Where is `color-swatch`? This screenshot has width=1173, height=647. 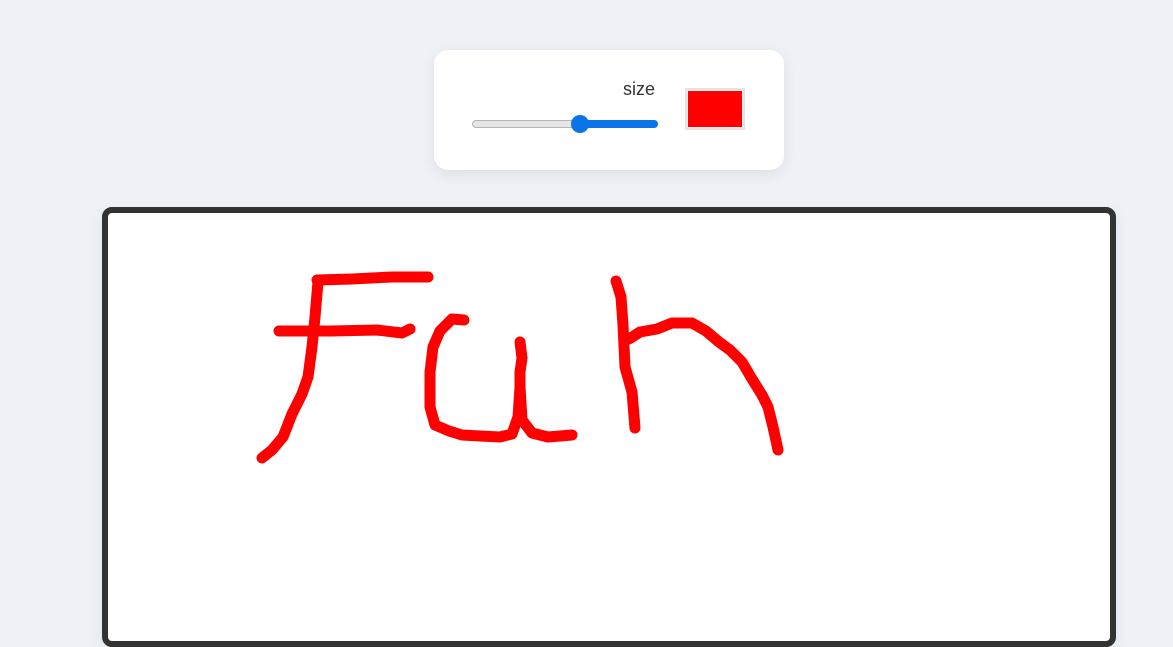 color-swatch is located at coordinates (715, 109).